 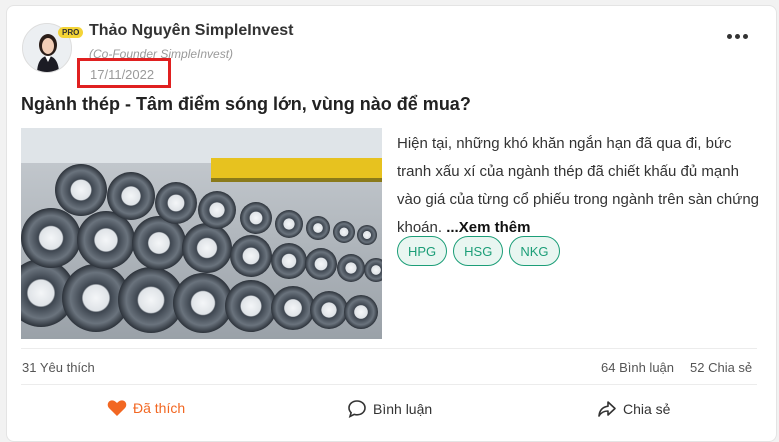 What do you see at coordinates (124, 73) in the screenshot?
I see `post-date: 17/11/2022` at bounding box center [124, 73].